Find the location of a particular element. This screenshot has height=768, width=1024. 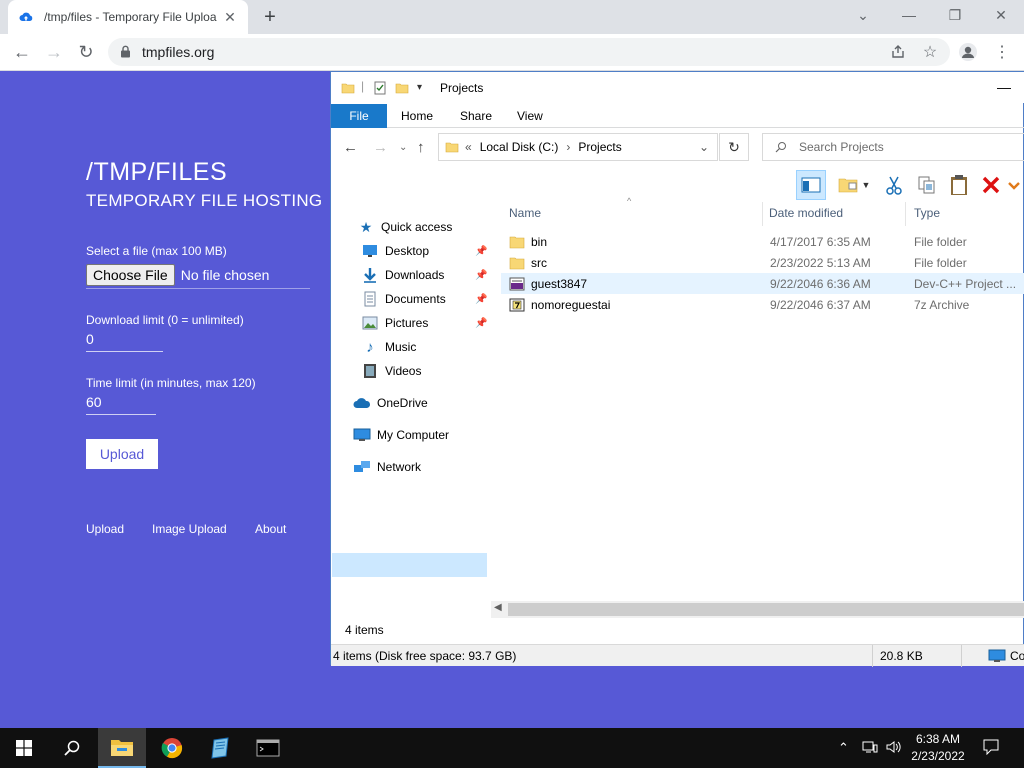

footer-link-upload: Upload is located at coordinates (105, 529).